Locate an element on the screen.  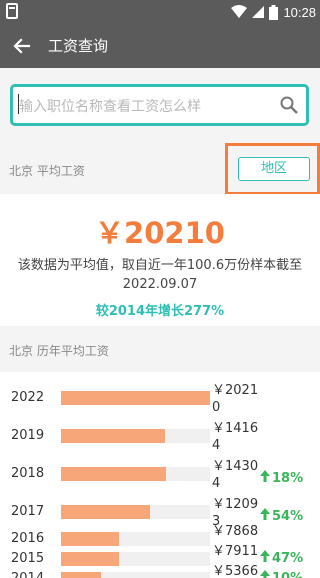
history-growth-text: 47% is located at coordinates (288, 558).